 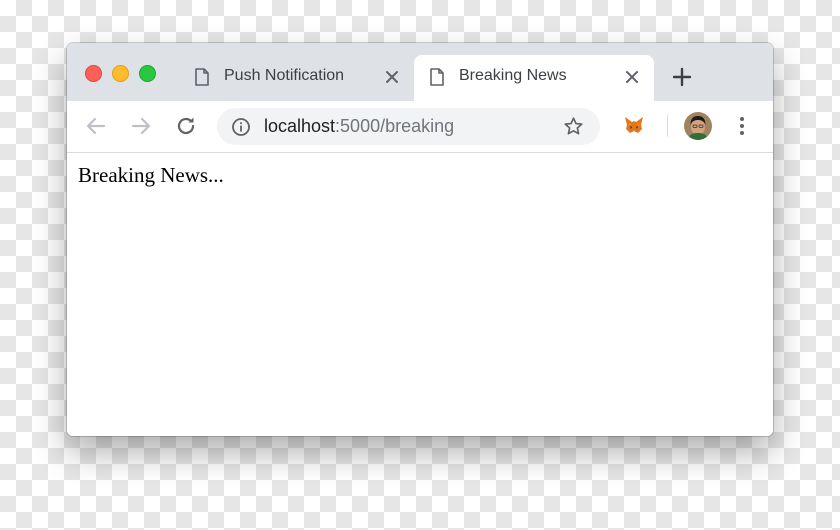 What do you see at coordinates (186, 126) in the screenshot?
I see `reload-icon` at bounding box center [186, 126].